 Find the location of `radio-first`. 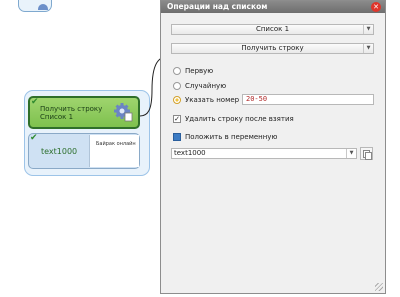

radio-first is located at coordinates (177, 71).